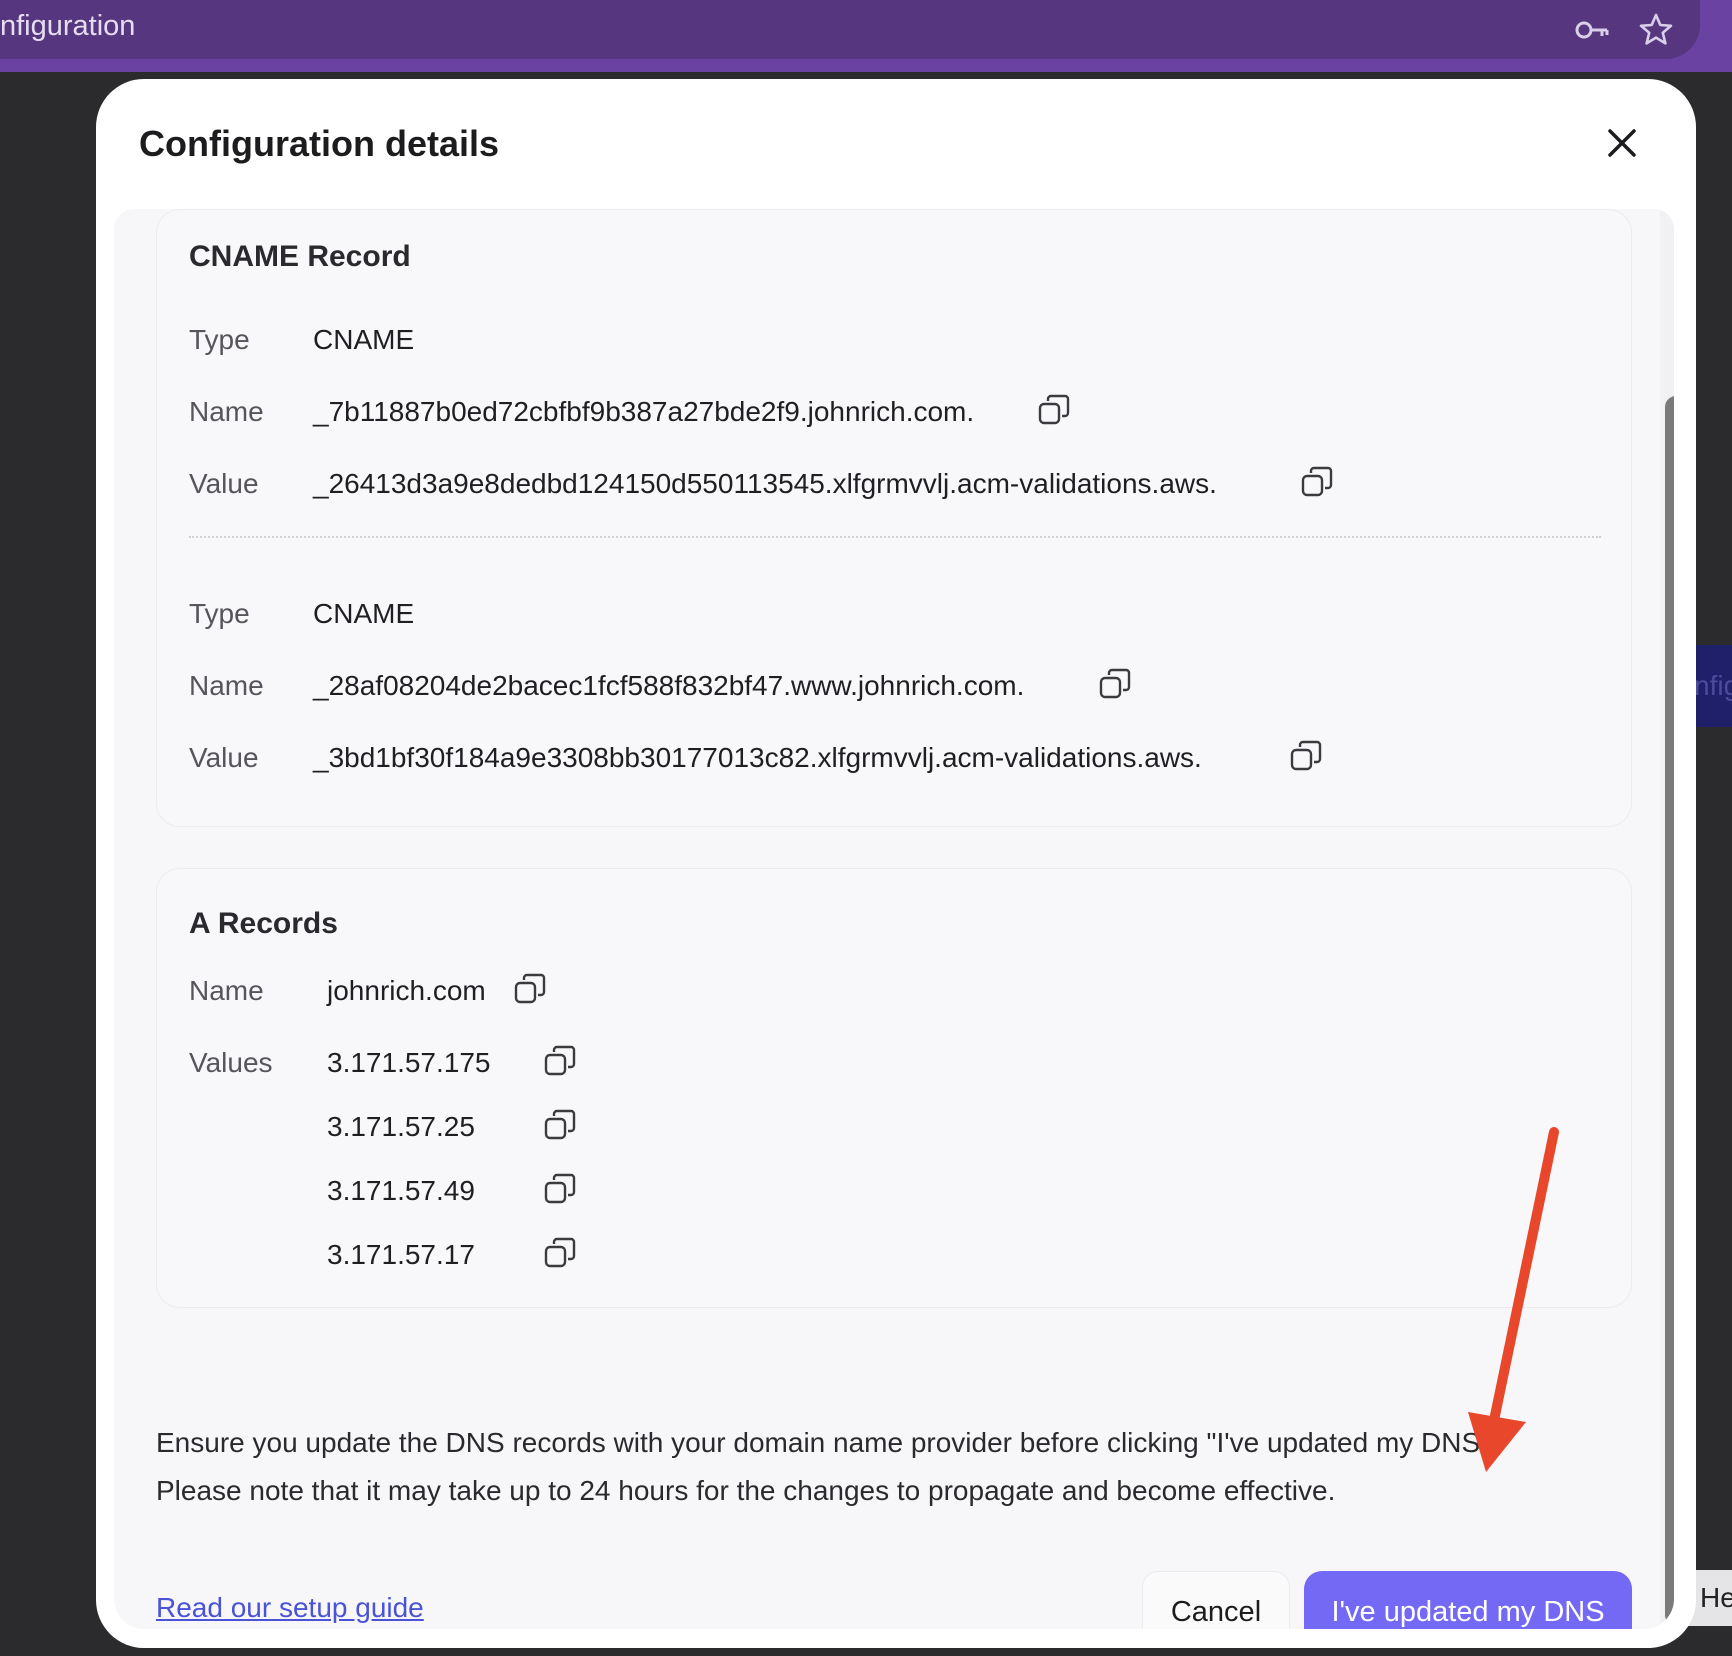 The height and width of the screenshot is (1656, 1732). Describe the element at coordinates (263, 923) in the screenshot. I see `a-records-card-title: A Records` at that location.